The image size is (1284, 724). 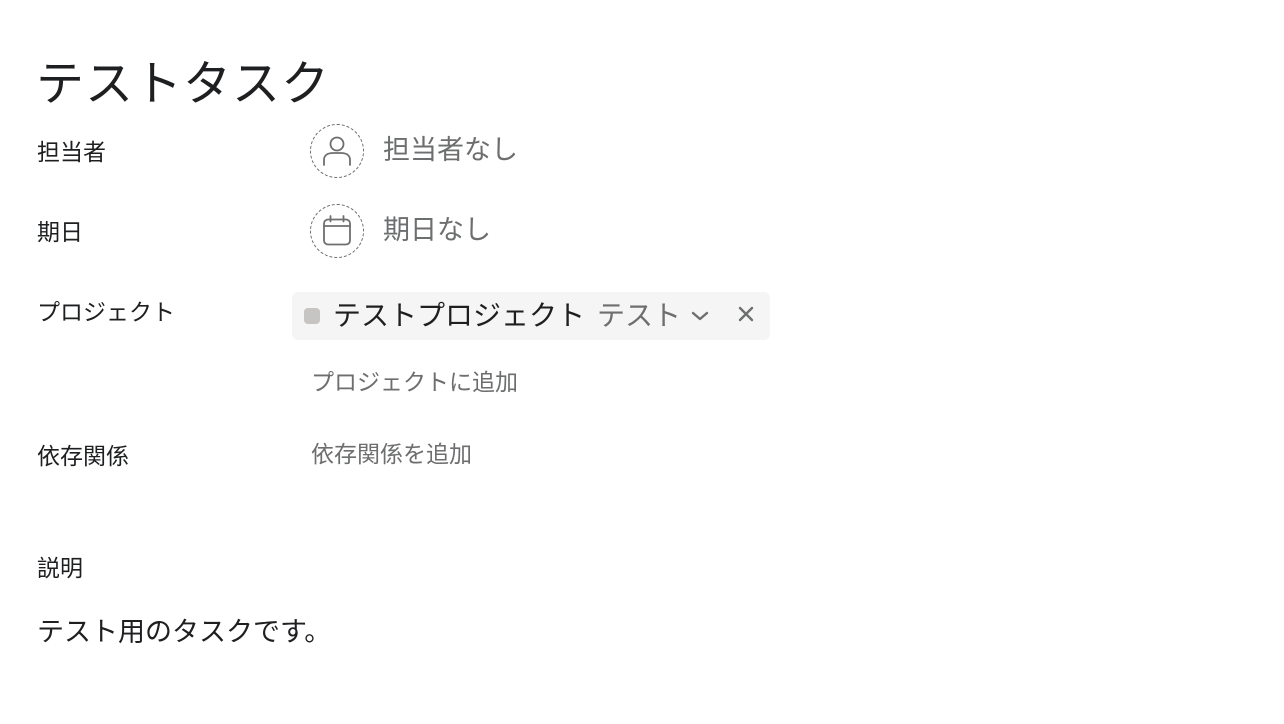 I want to click on add-to-project-button: プロジェクトに追加, so click(x=414, y=383).